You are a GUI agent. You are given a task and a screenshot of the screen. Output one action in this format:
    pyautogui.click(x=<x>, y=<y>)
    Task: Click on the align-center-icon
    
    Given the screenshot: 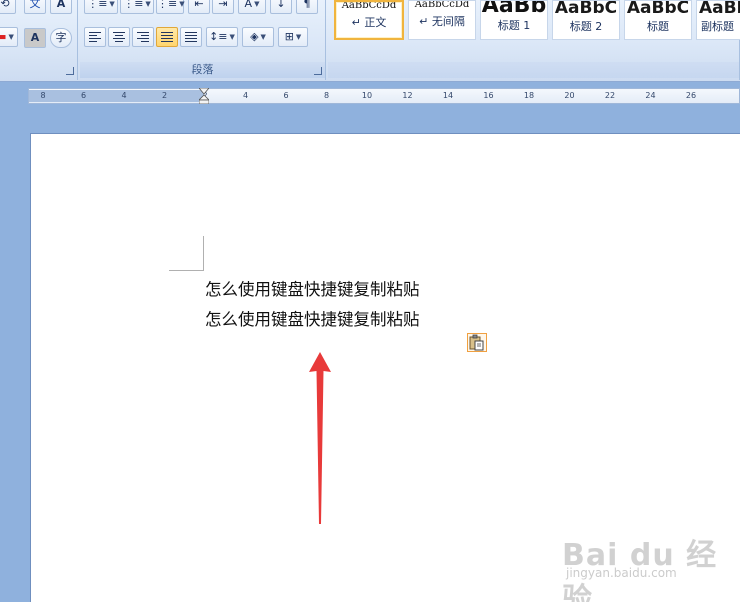 What is the action you would take?
    pyautogui.click(x=119, y=37)
    